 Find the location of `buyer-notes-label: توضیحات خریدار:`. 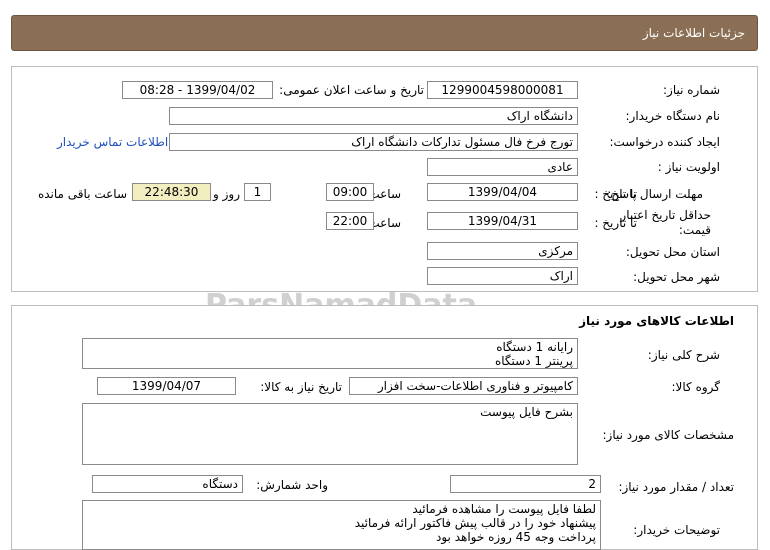

buyer-notes-label: توضیحات خریدار: is located at coordinates (676, 530).